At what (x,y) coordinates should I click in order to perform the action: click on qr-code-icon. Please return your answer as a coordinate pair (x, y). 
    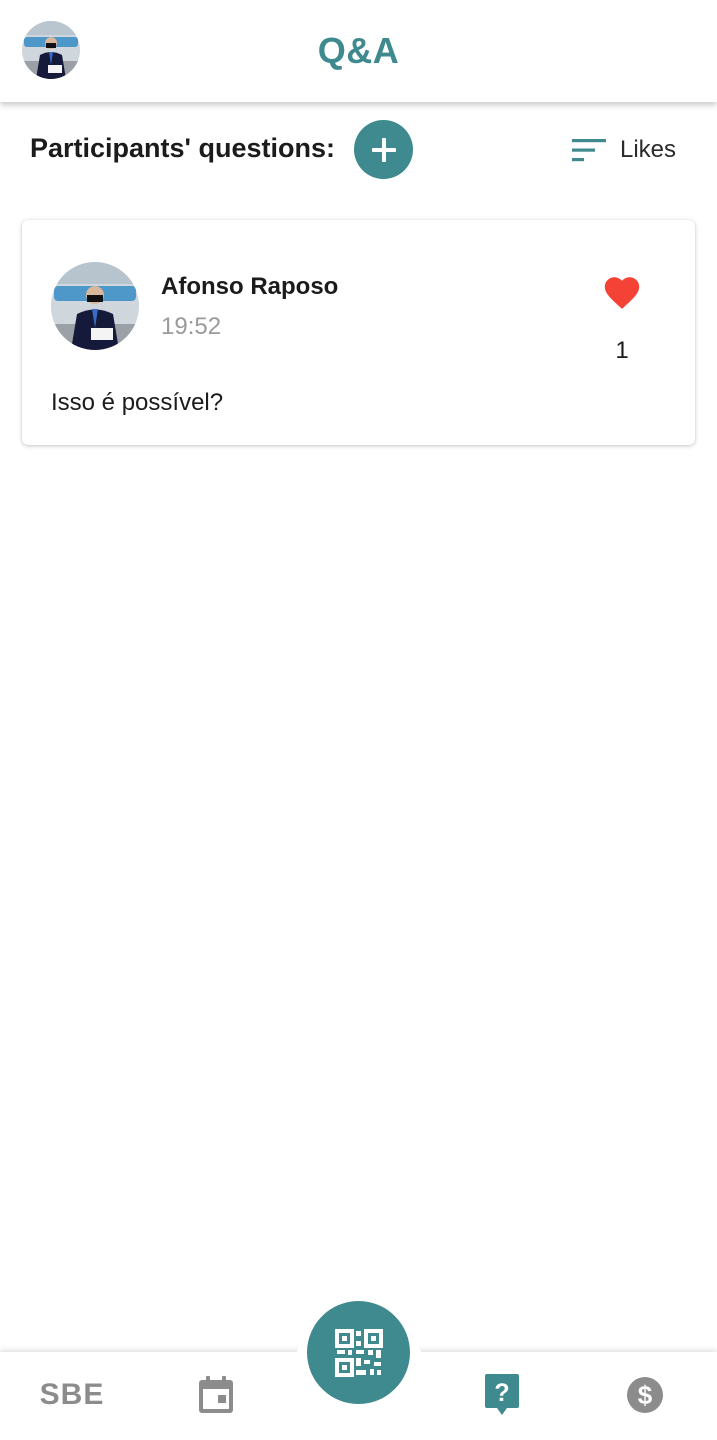
    Looking at the image, I should click on (358, 1352).